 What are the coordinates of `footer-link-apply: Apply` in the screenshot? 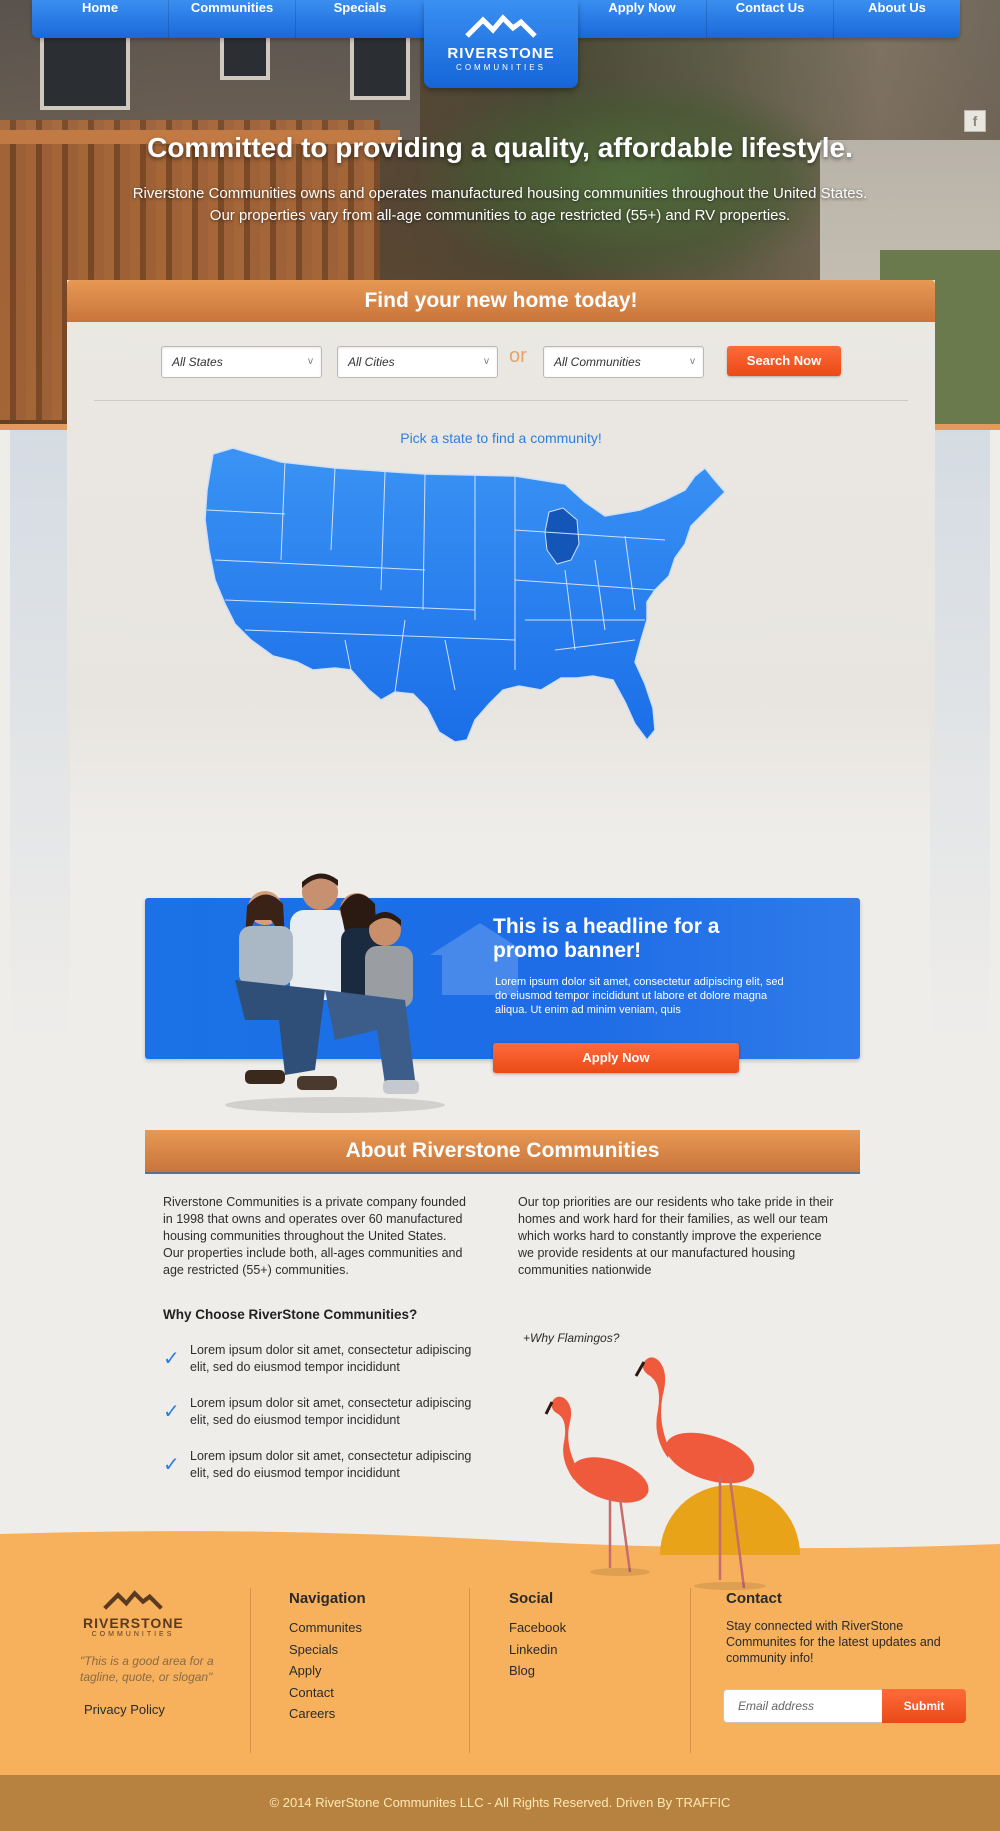 It's located at (305, 1670).